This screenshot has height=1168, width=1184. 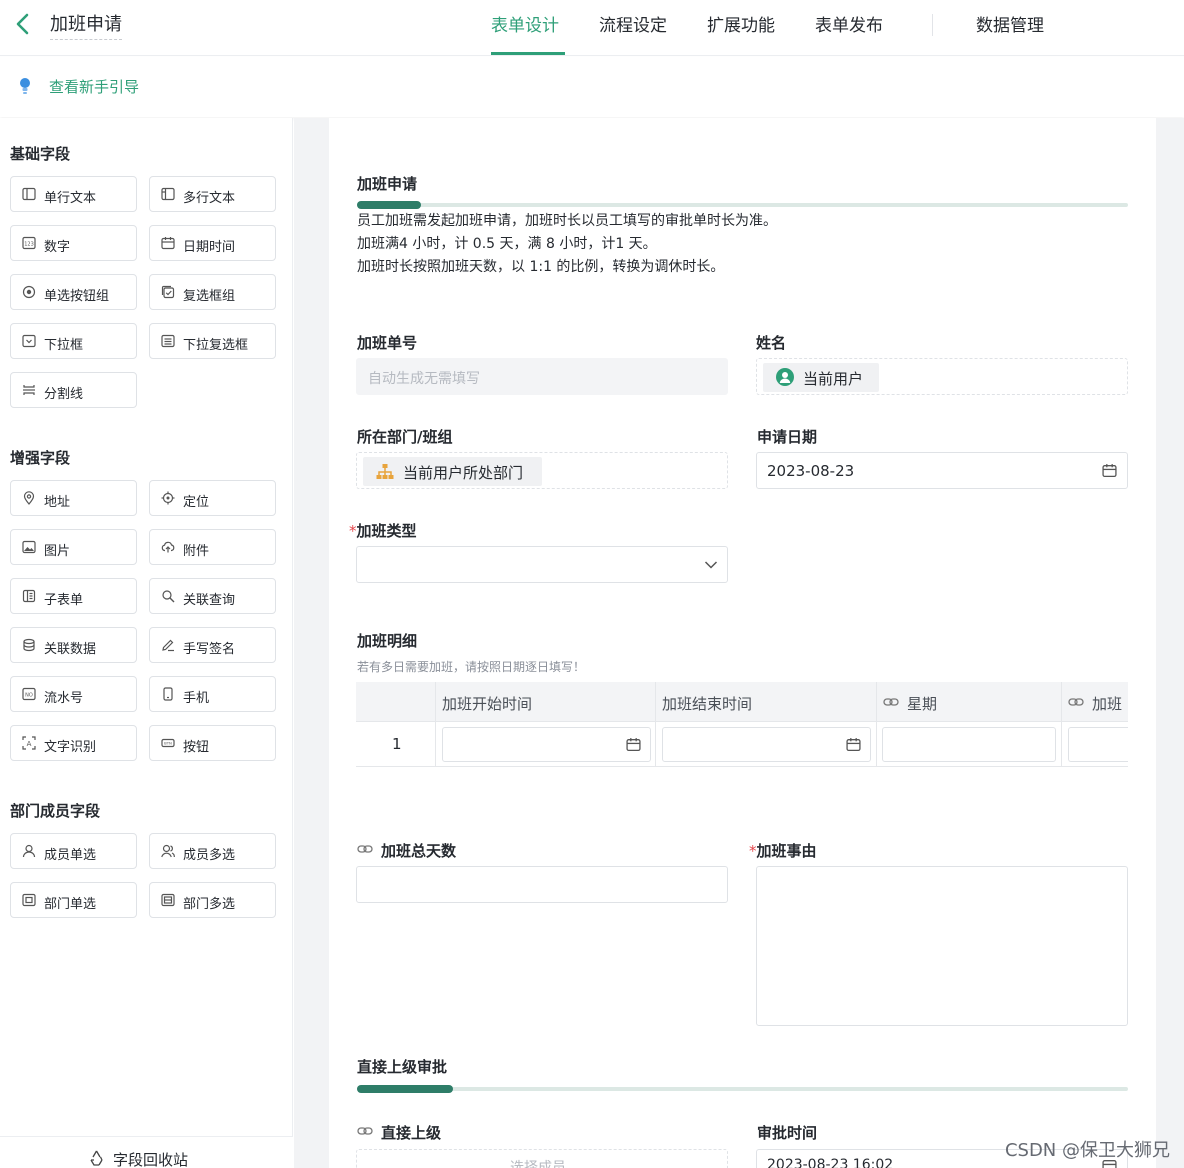 I want to click on lightbulb-icon, so click(x=25, y=86).